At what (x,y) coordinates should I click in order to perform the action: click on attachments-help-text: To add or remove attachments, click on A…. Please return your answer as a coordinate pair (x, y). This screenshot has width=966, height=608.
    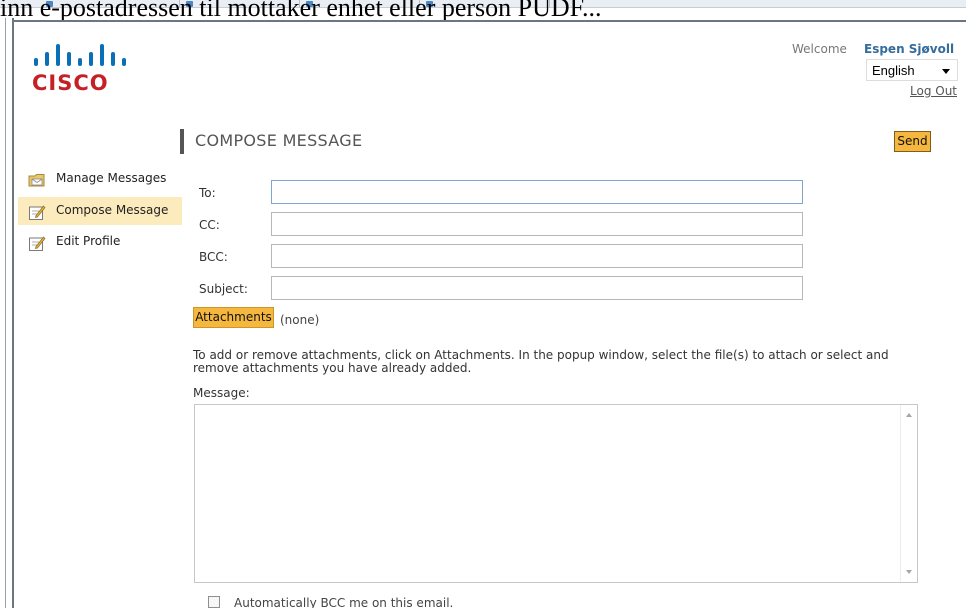
    Looking at the image, I should click on (541, 361).